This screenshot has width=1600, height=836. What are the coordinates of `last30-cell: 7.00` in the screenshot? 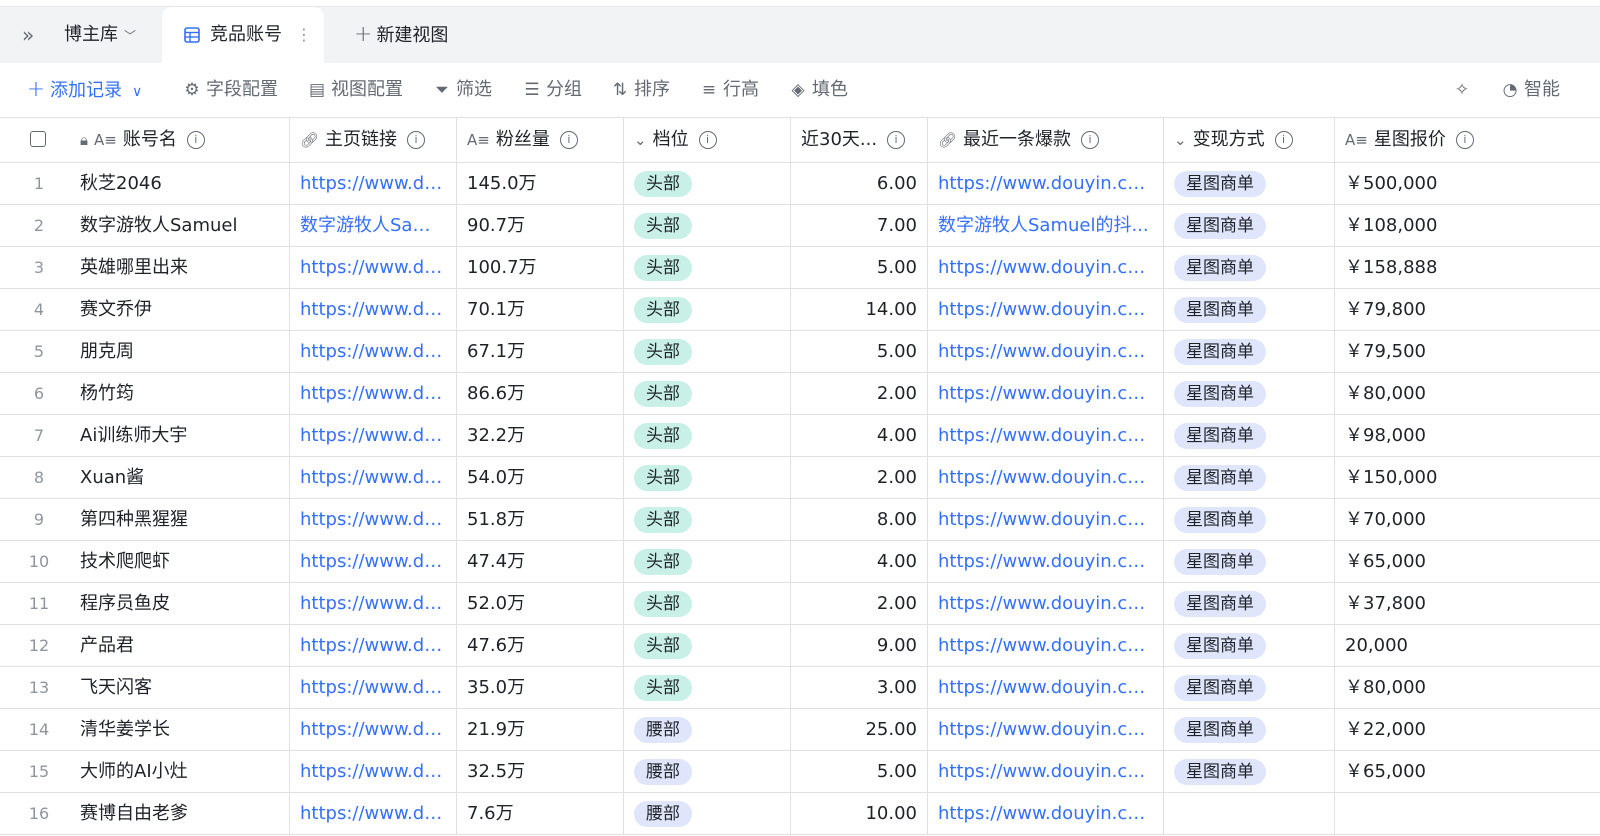 It's located at (859, 225).